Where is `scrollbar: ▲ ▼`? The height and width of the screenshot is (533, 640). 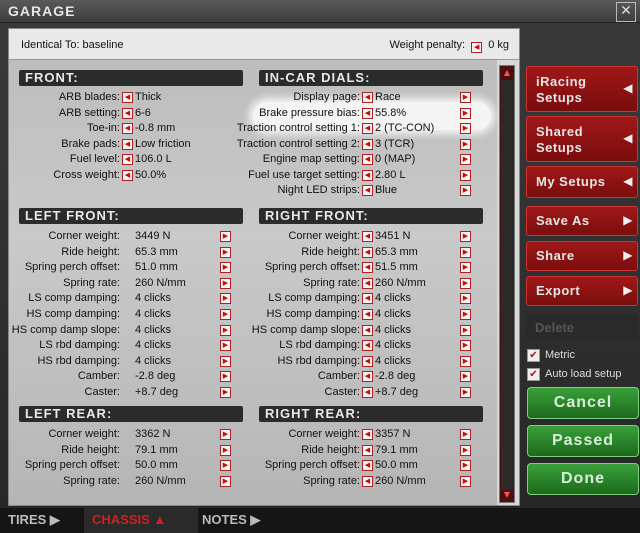
scrollbar: ▲ ▼ is located at coordinates (507, 284).